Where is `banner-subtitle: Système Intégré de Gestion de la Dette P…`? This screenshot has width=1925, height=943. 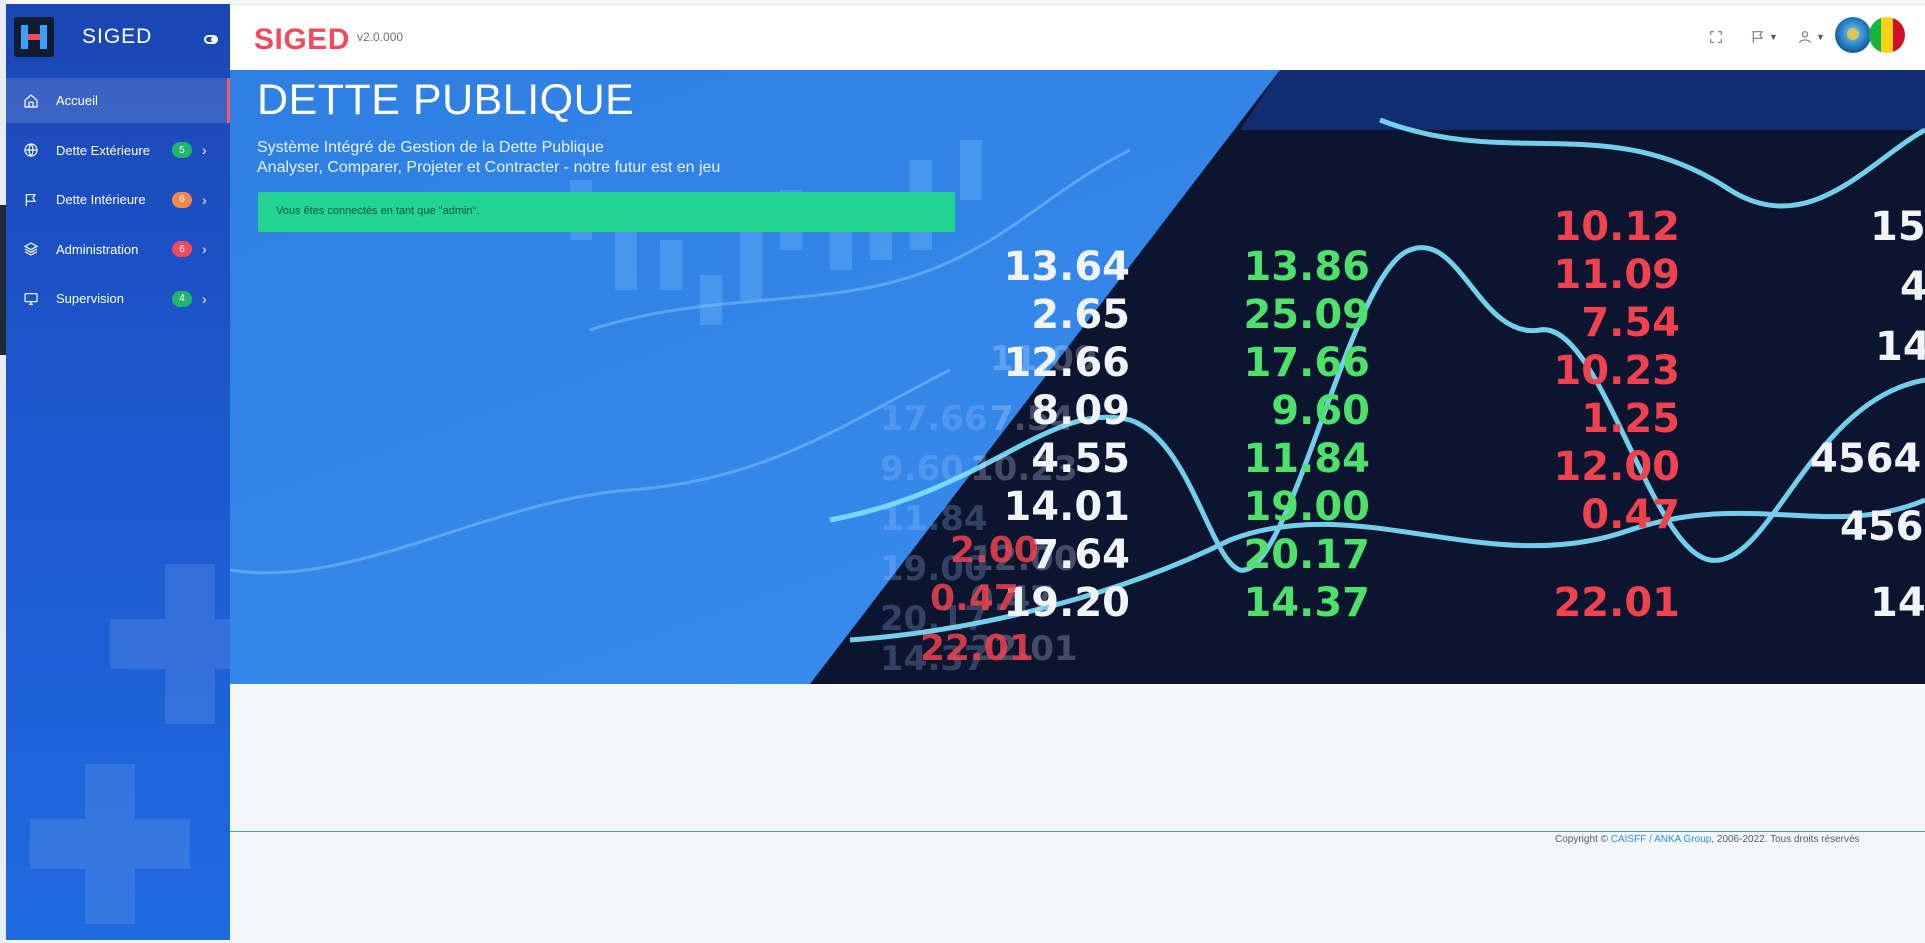
banner-subtitle: Système Intégré de Gestion de la Dette P… is located at coordinates (488, 158).